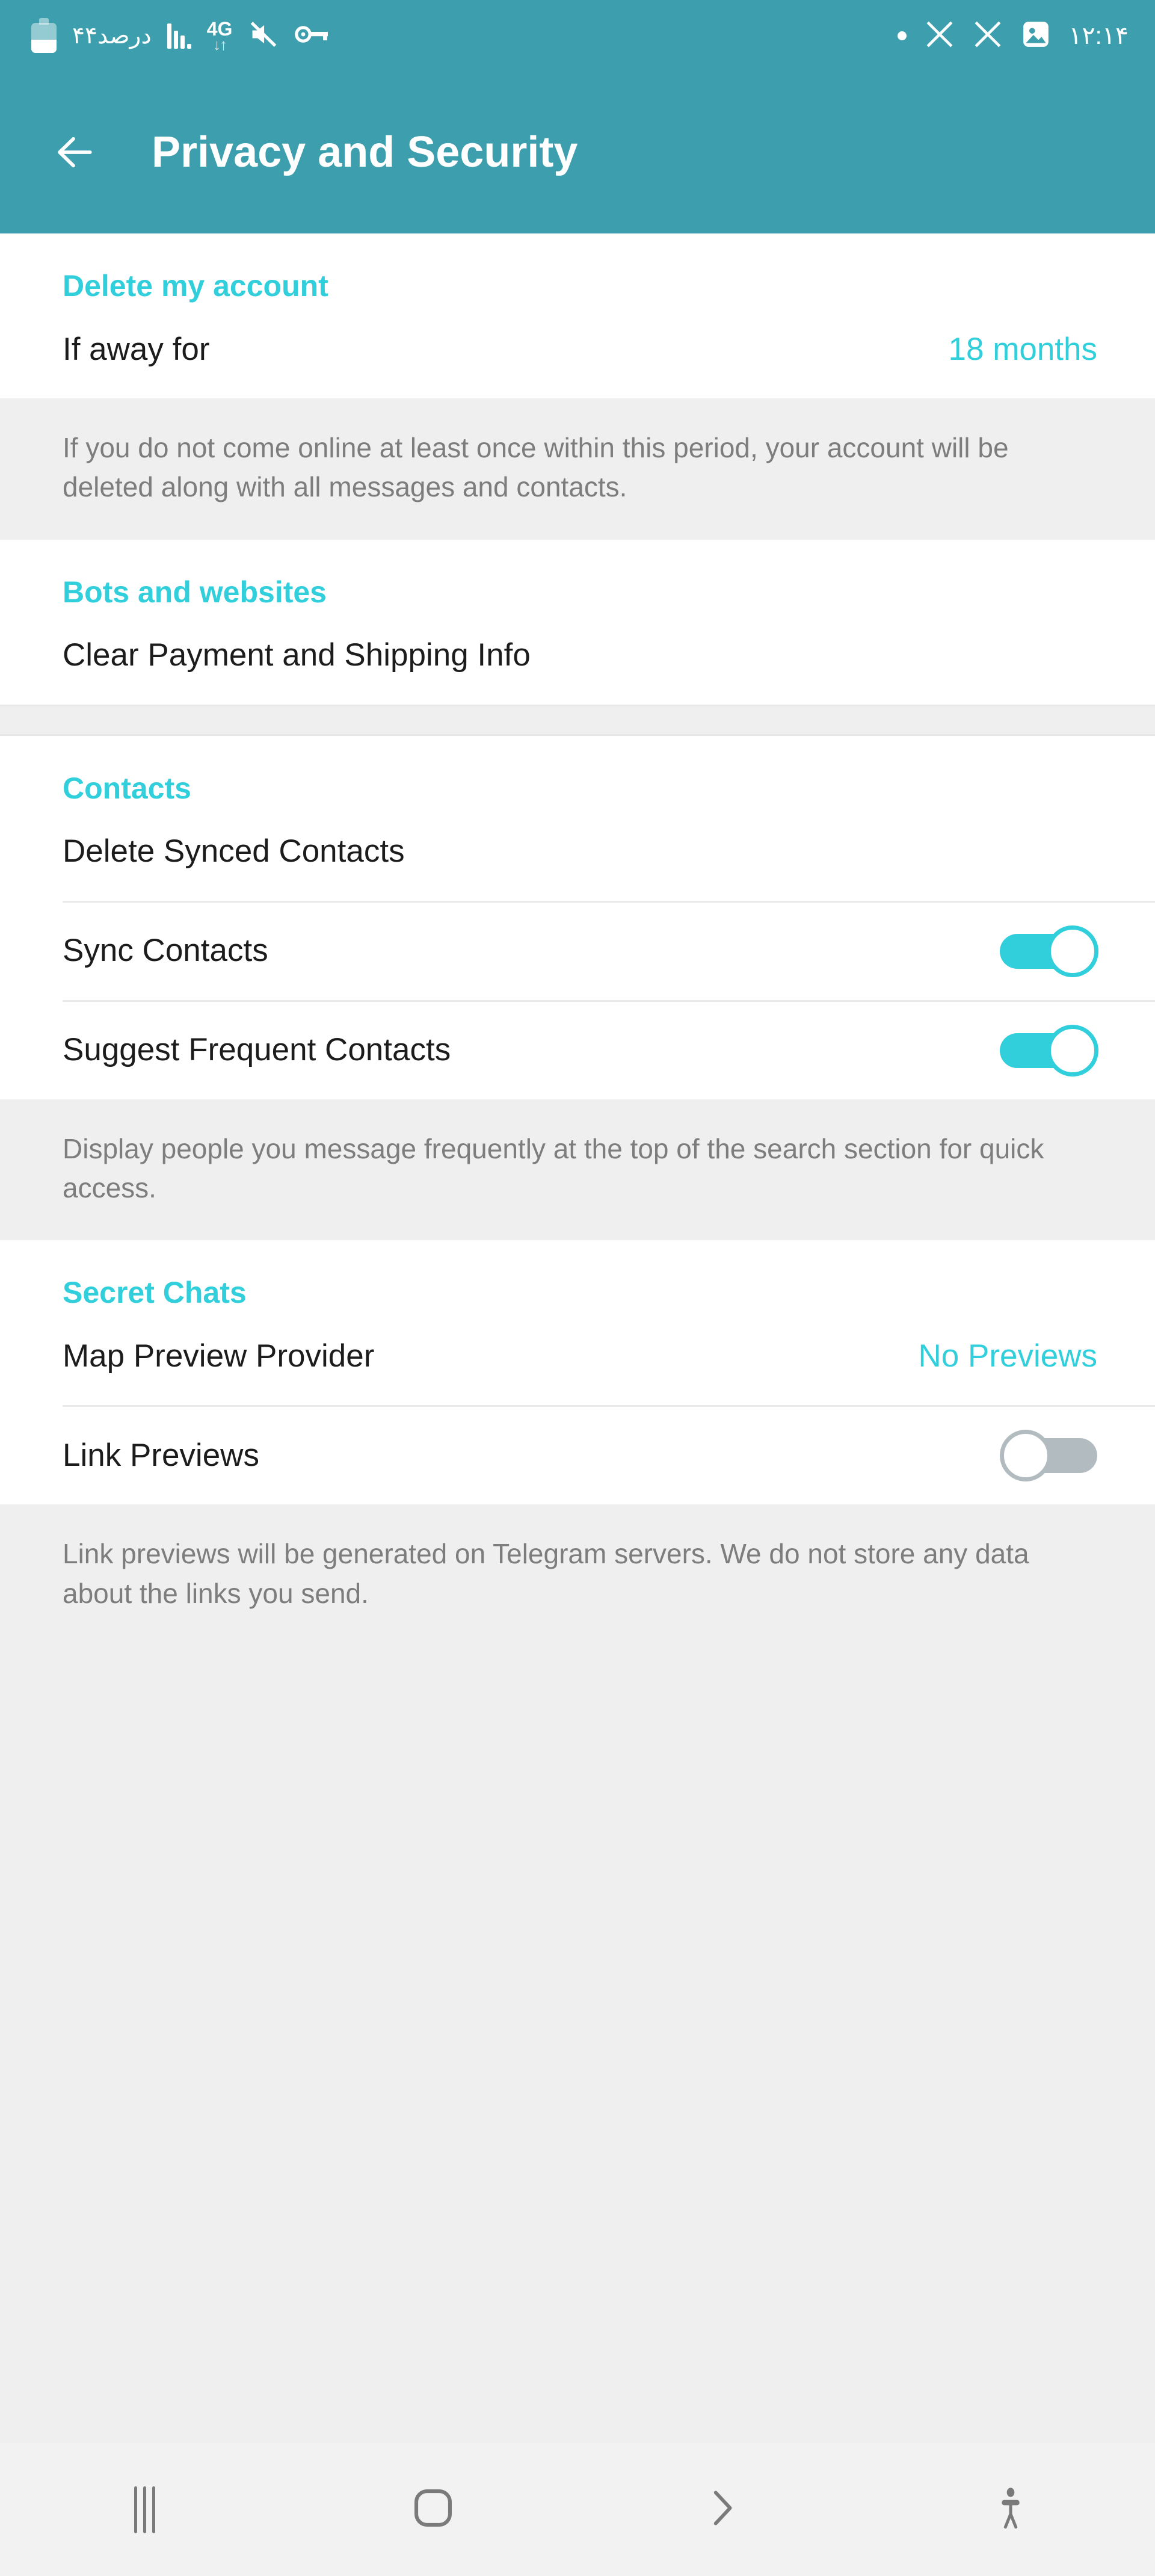 The height and width of the screenshot is (2576, 1155). I want to click on row-label-if-away-for: If away for, so click(137, 349).